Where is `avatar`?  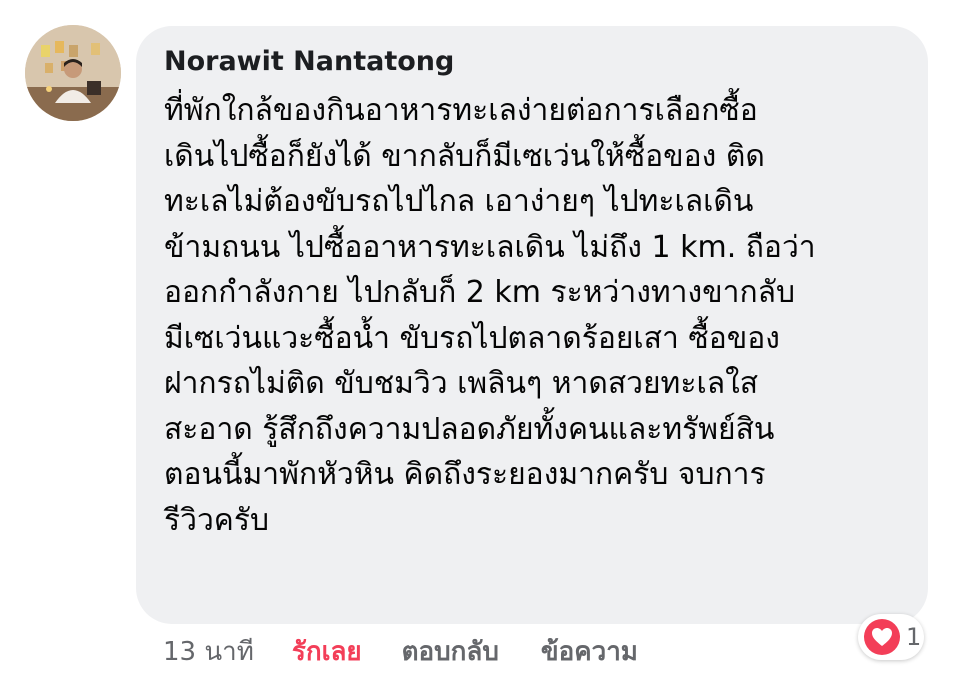
avatar is located at coordinates (73, 73).